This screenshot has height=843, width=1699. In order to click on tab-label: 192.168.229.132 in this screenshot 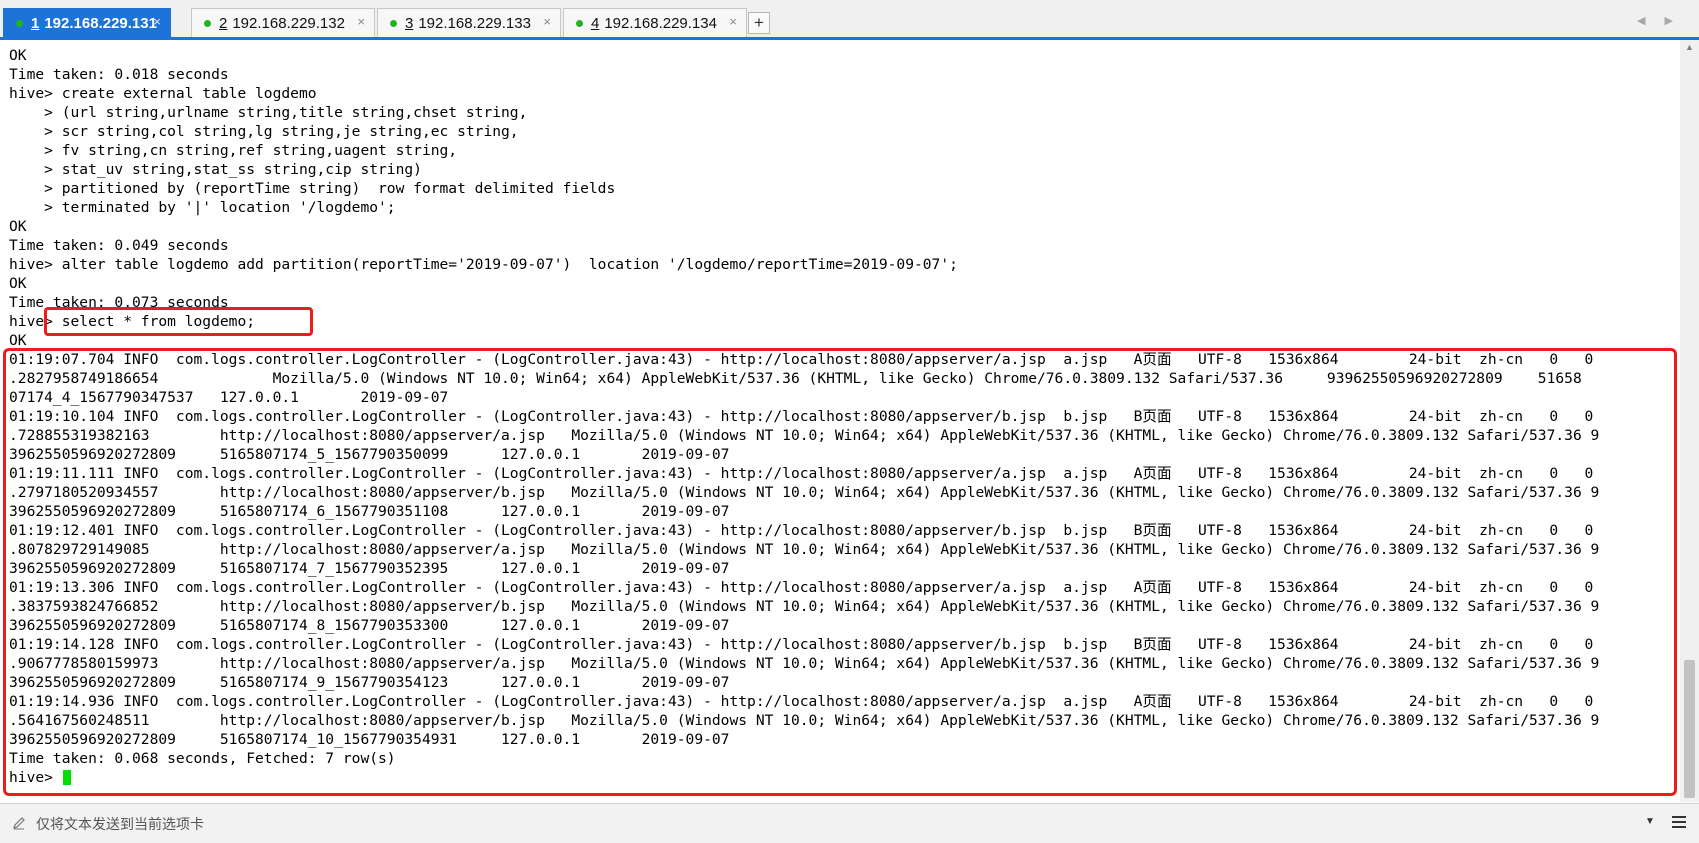, I will do `click(288, 23)`.